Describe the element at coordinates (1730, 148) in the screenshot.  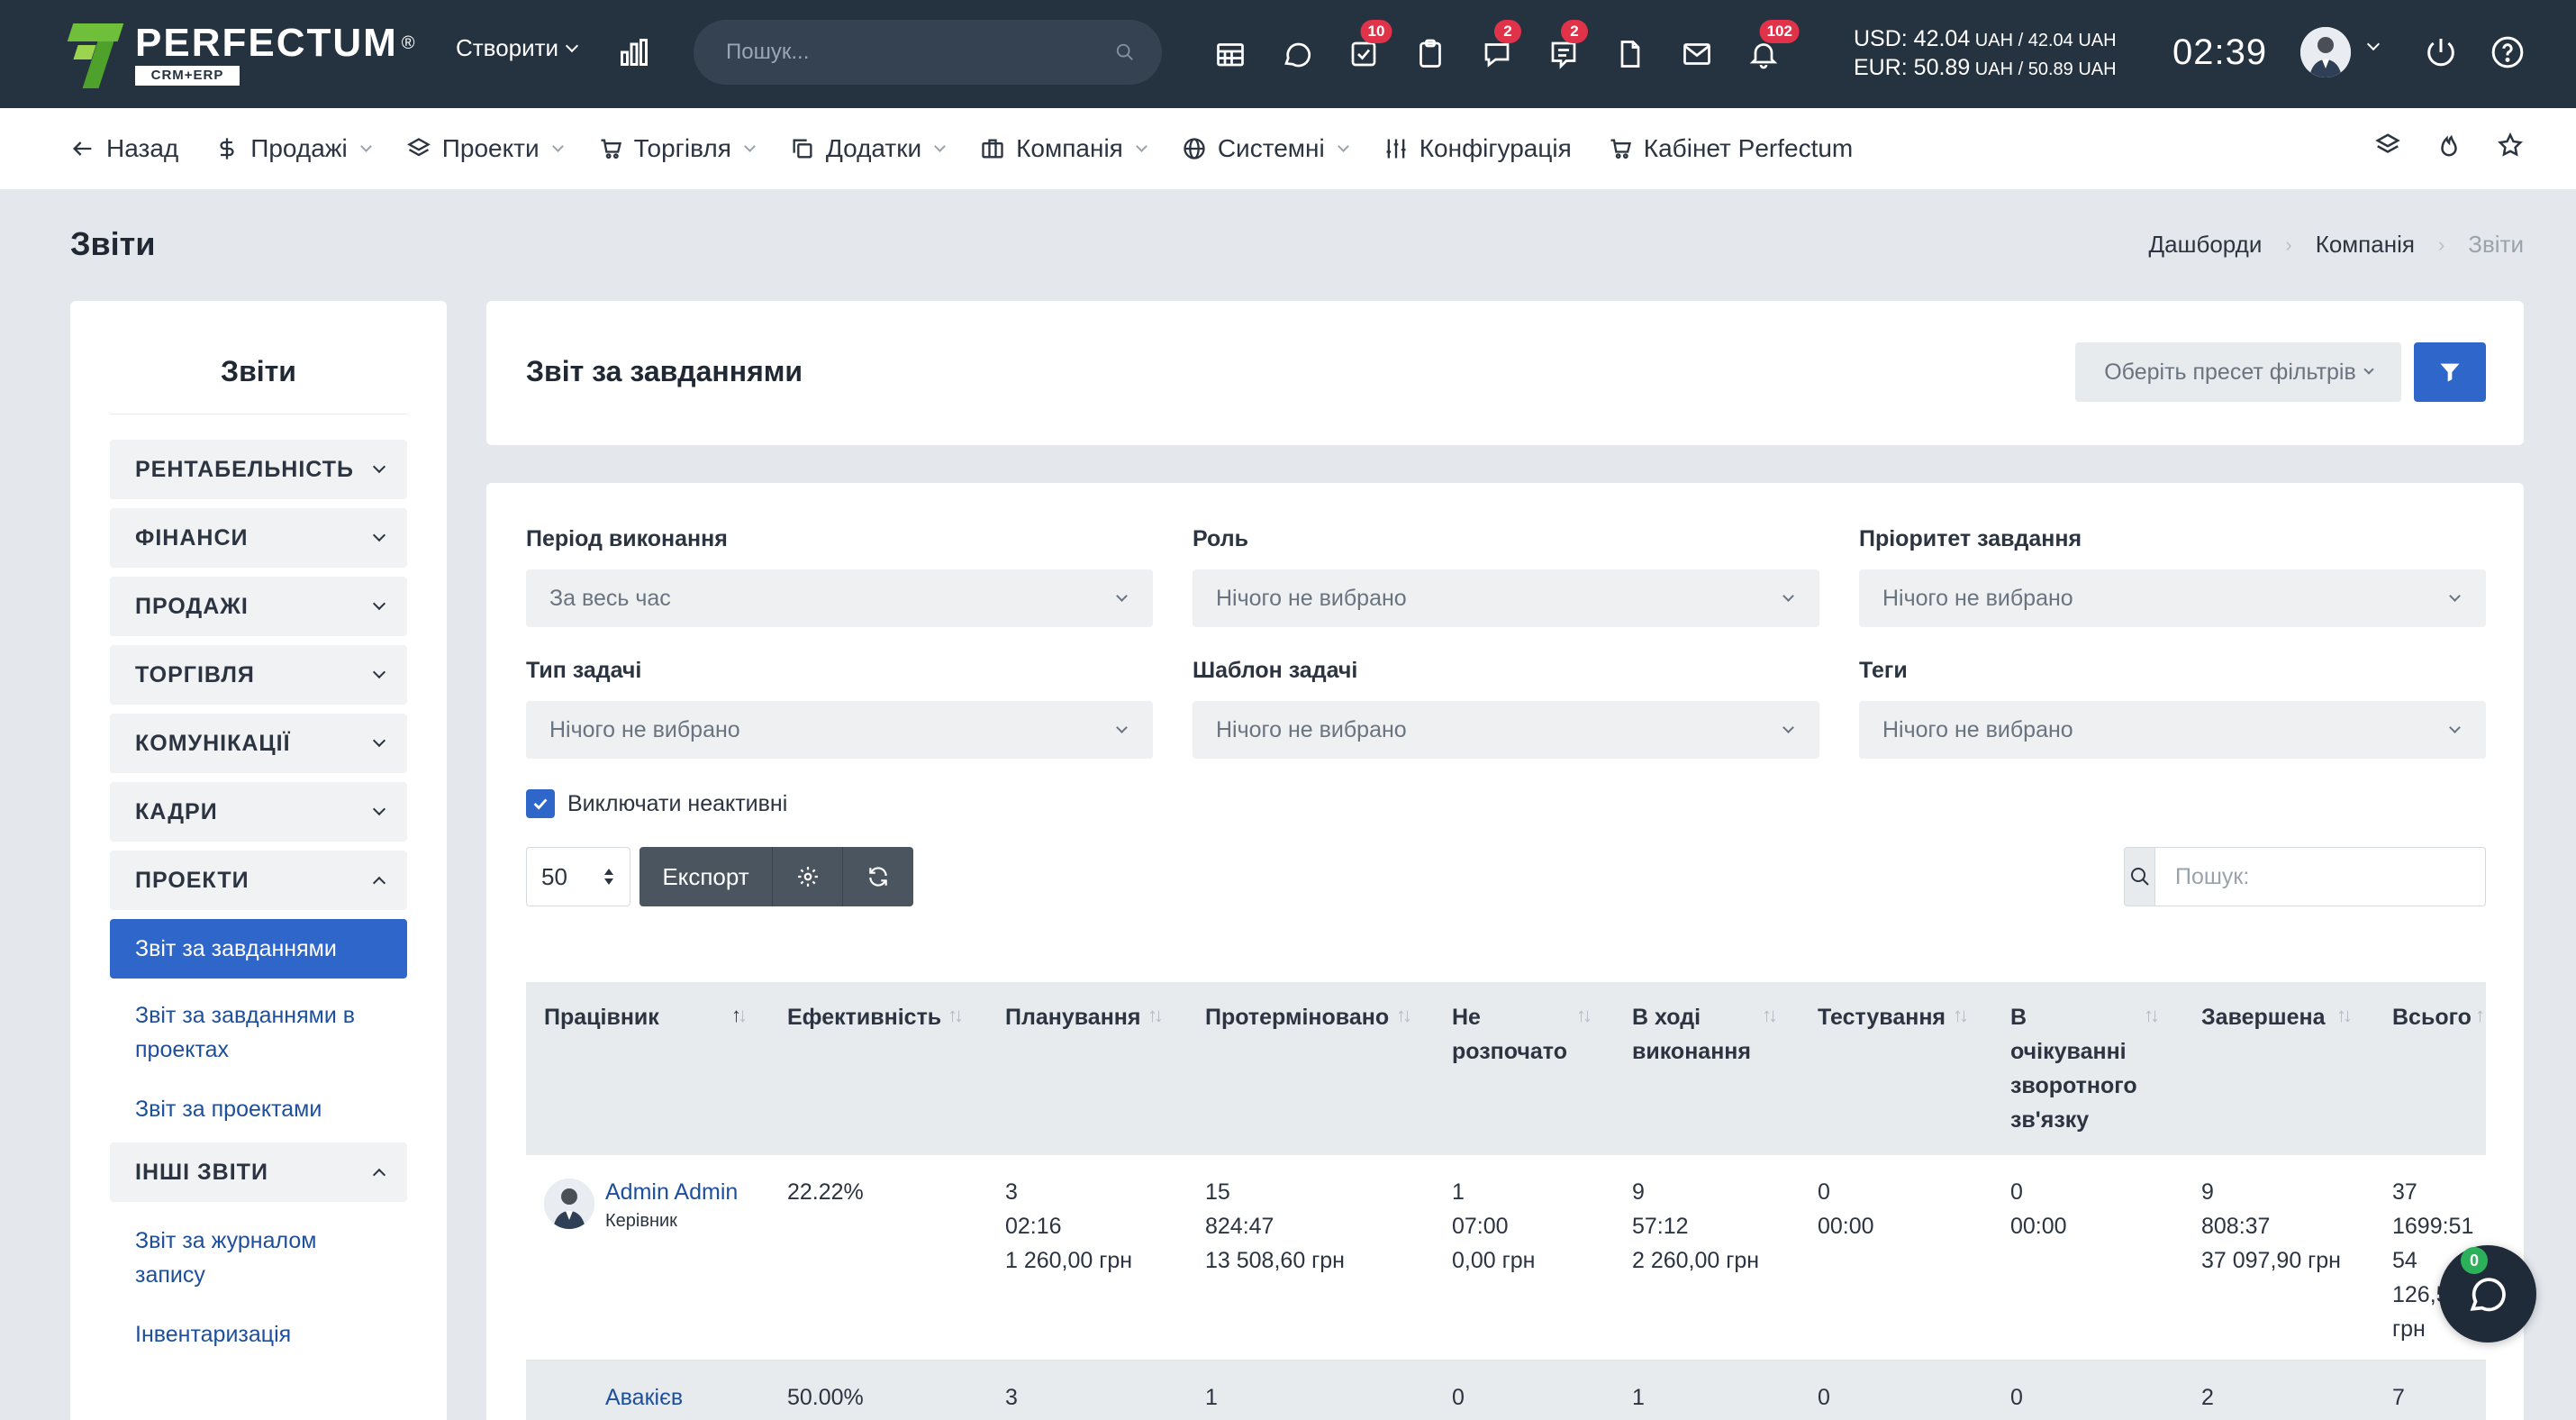
I see `nav-cabinet: Кабінет Perfectum` at that location.